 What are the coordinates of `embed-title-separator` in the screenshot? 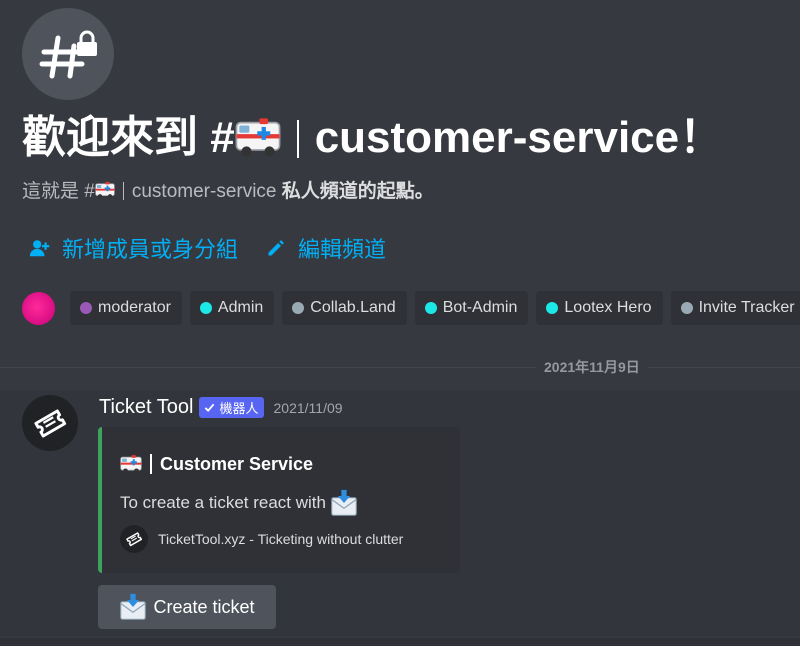 It's located at (151, 464).